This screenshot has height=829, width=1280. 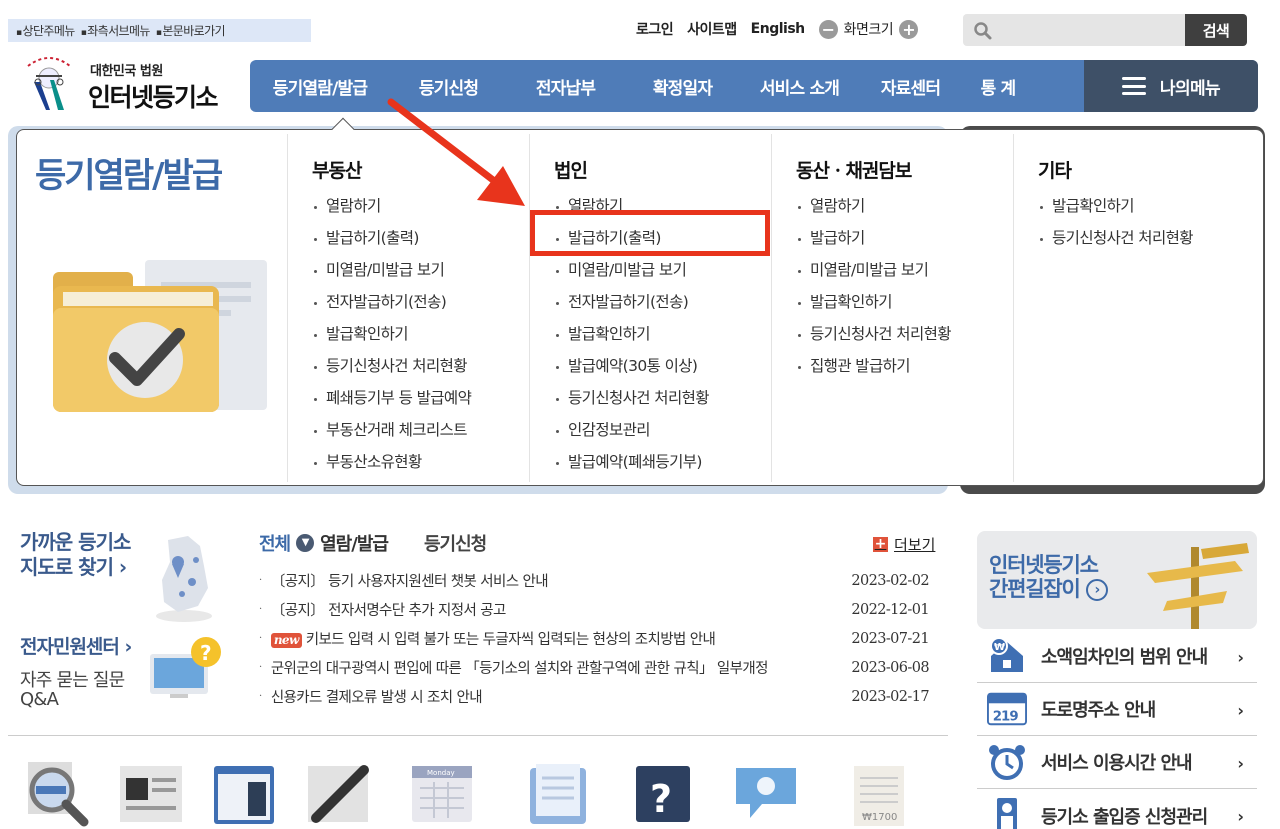 I want to click on menu-item: 인감정보관리, so click(x=662, y=430).